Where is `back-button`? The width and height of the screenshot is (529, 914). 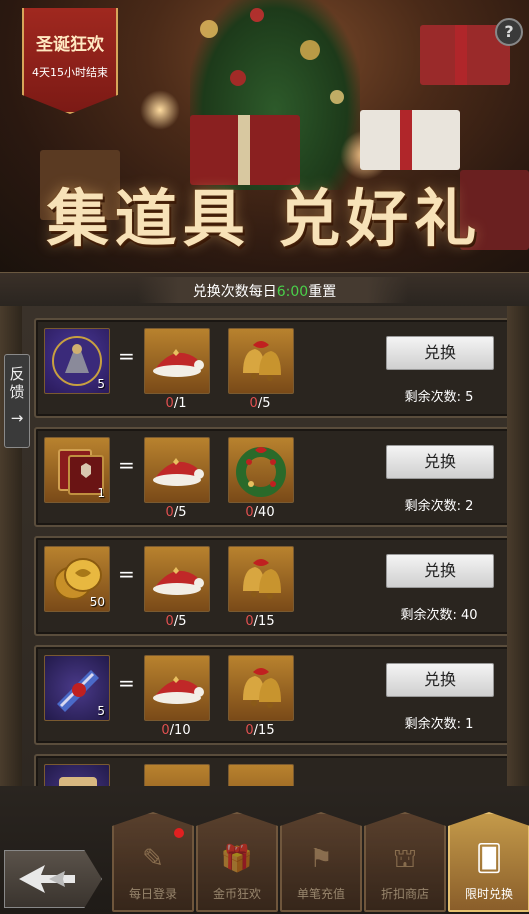
back-button is located at coordinates (53, 879).